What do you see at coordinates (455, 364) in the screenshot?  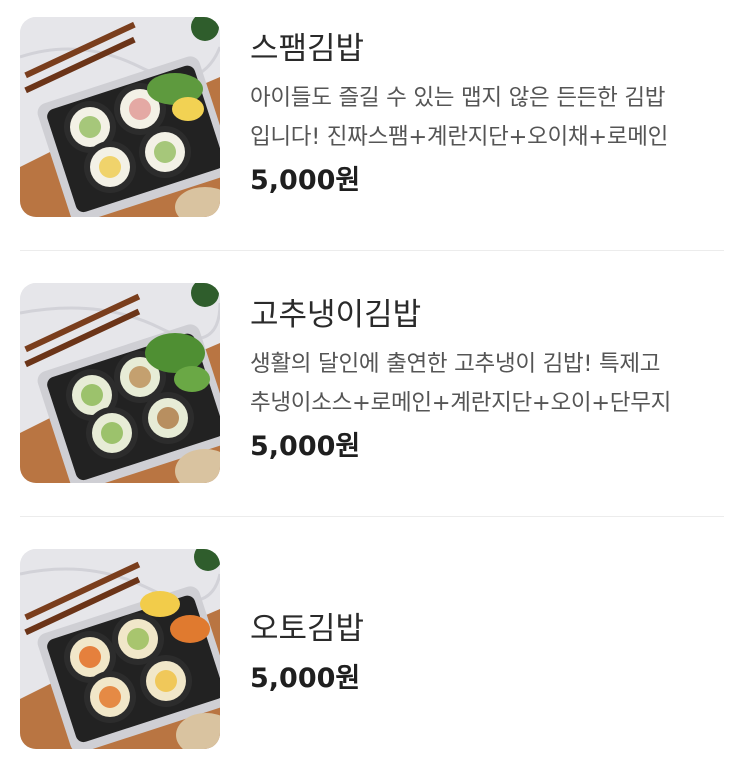 I see `menu-item-description-line-1: 생활의 달인에 출연한 고추냉이 김밥! 특제고` at bounding box center [455, 364].